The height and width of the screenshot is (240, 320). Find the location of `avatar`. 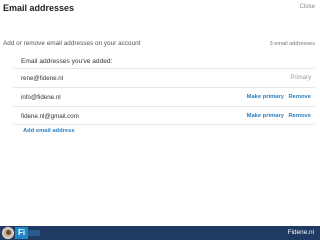

avatar is located at coordinates (8, 233).